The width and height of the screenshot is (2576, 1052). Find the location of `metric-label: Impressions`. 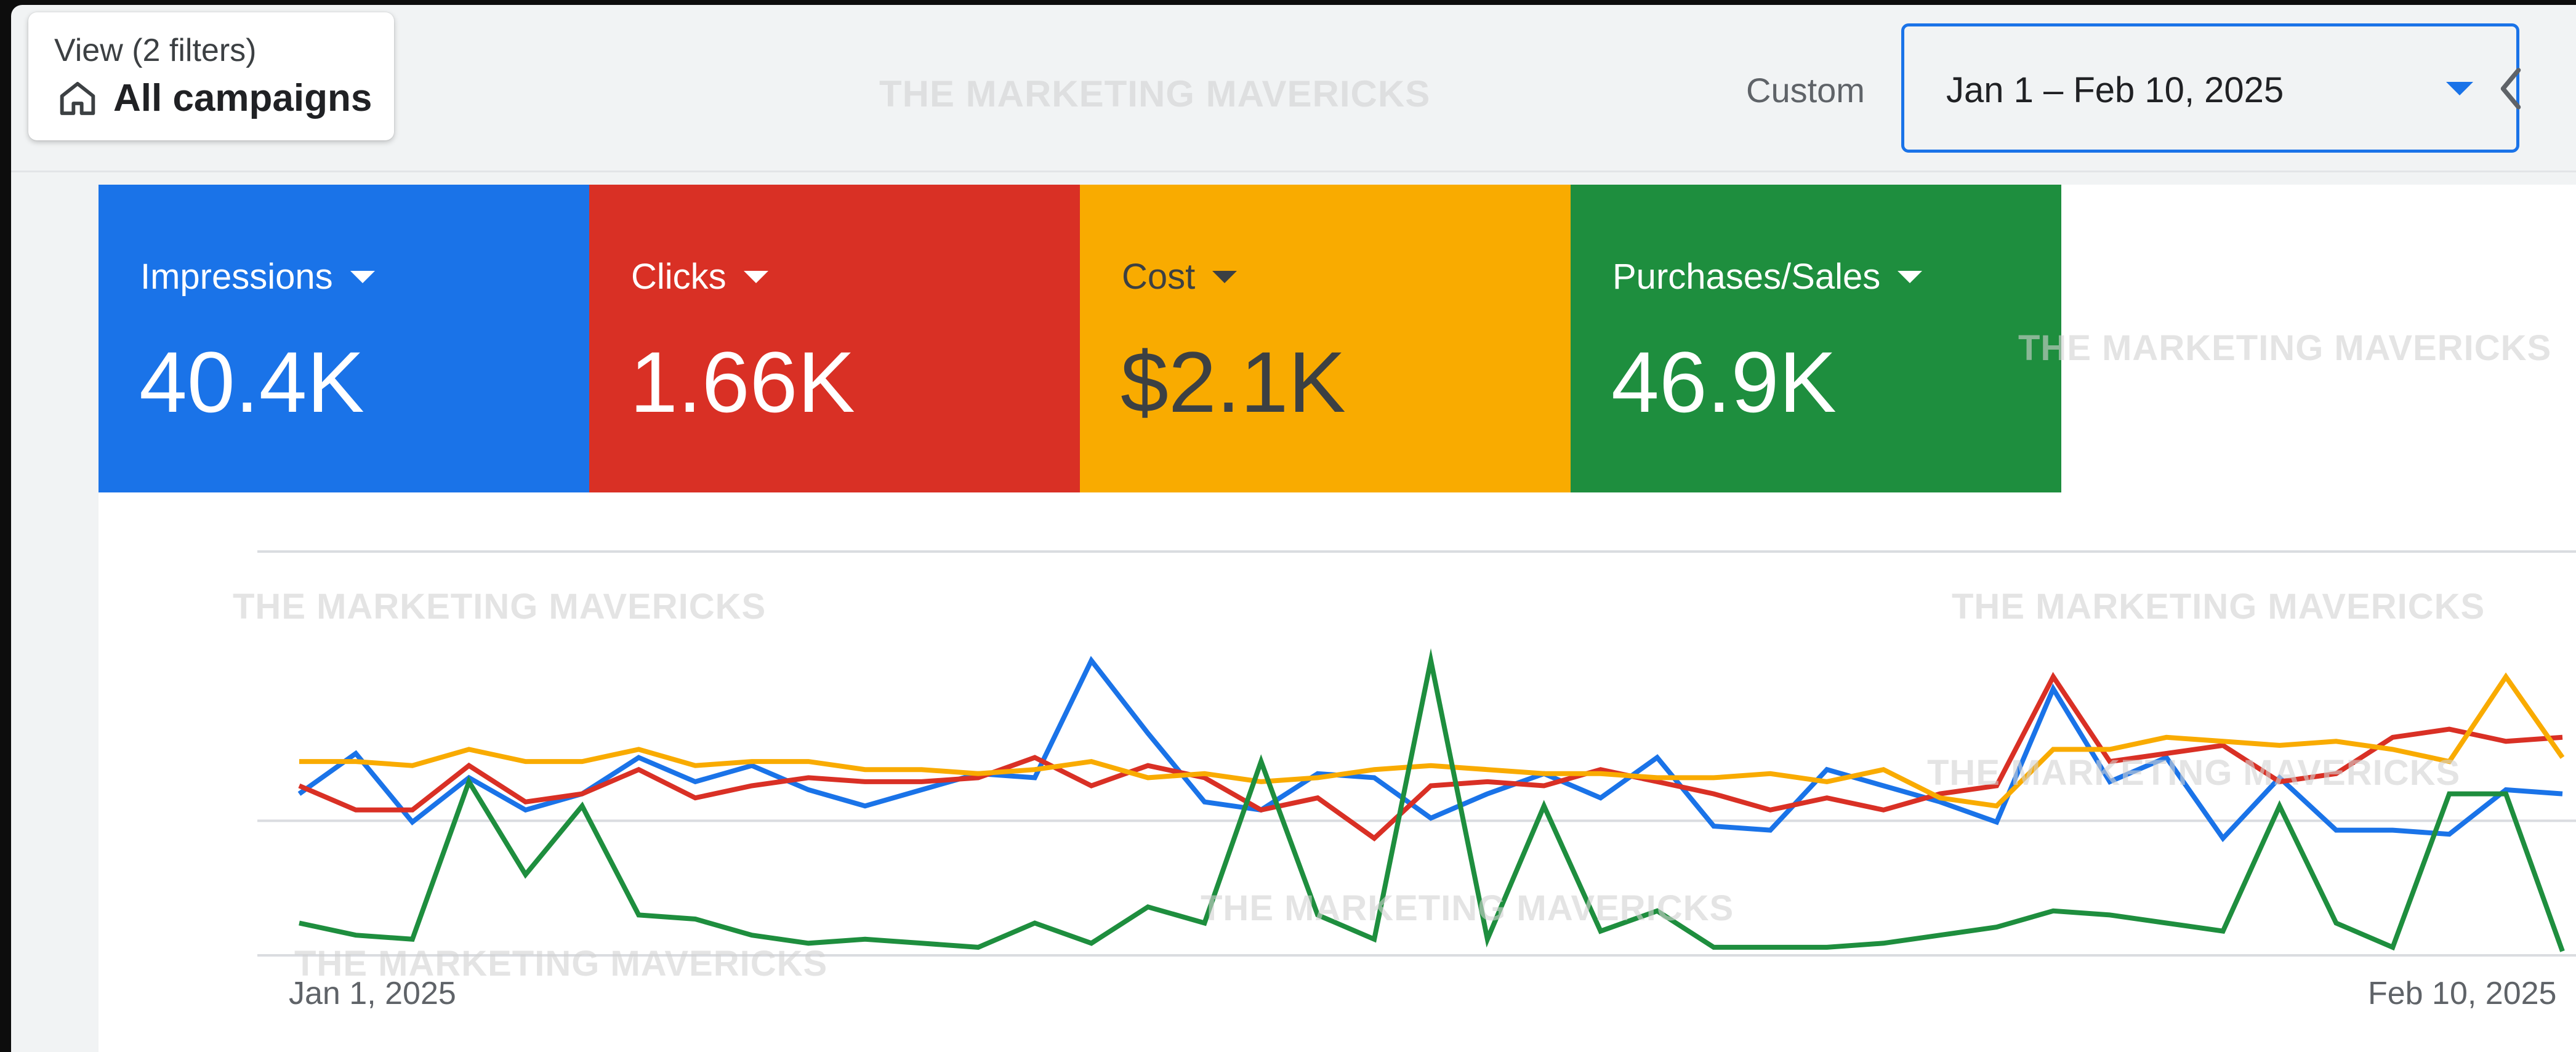

metric-label: Impressions is located at coordinates (257, 276).